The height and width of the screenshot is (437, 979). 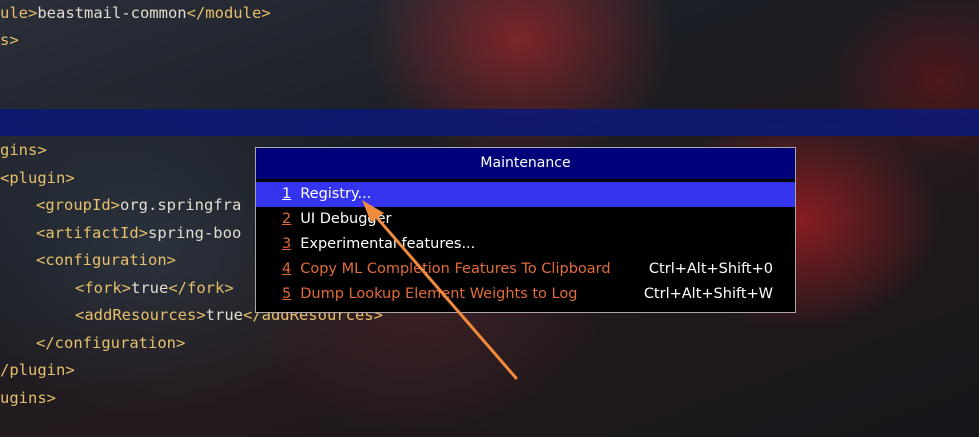 I want to click on xml-value: org.springfra, so click(x=181, y=205).